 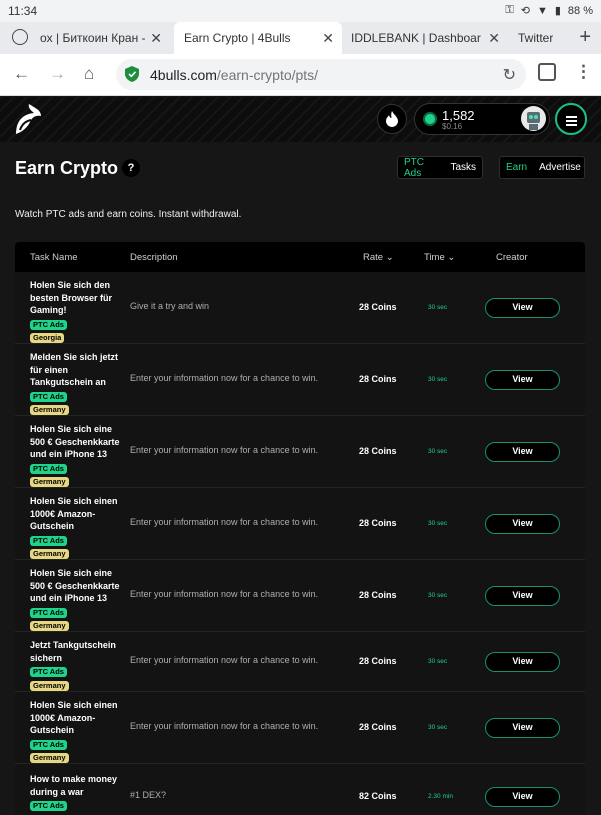 What do you see at coordinates (131, 168) in the screenshot?
I see `help-button: ?` at bounding box center [131, 168].